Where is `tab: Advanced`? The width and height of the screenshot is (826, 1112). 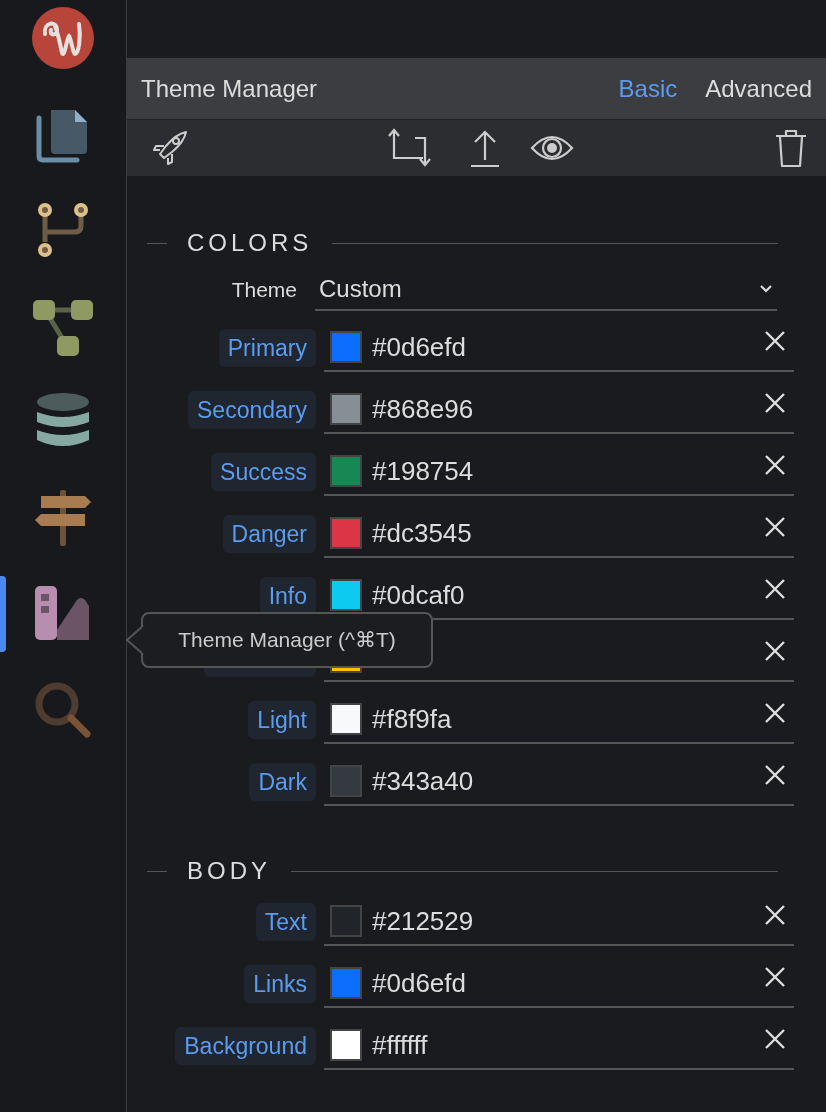
tab: Advanced is located at coordinates (758, 88).